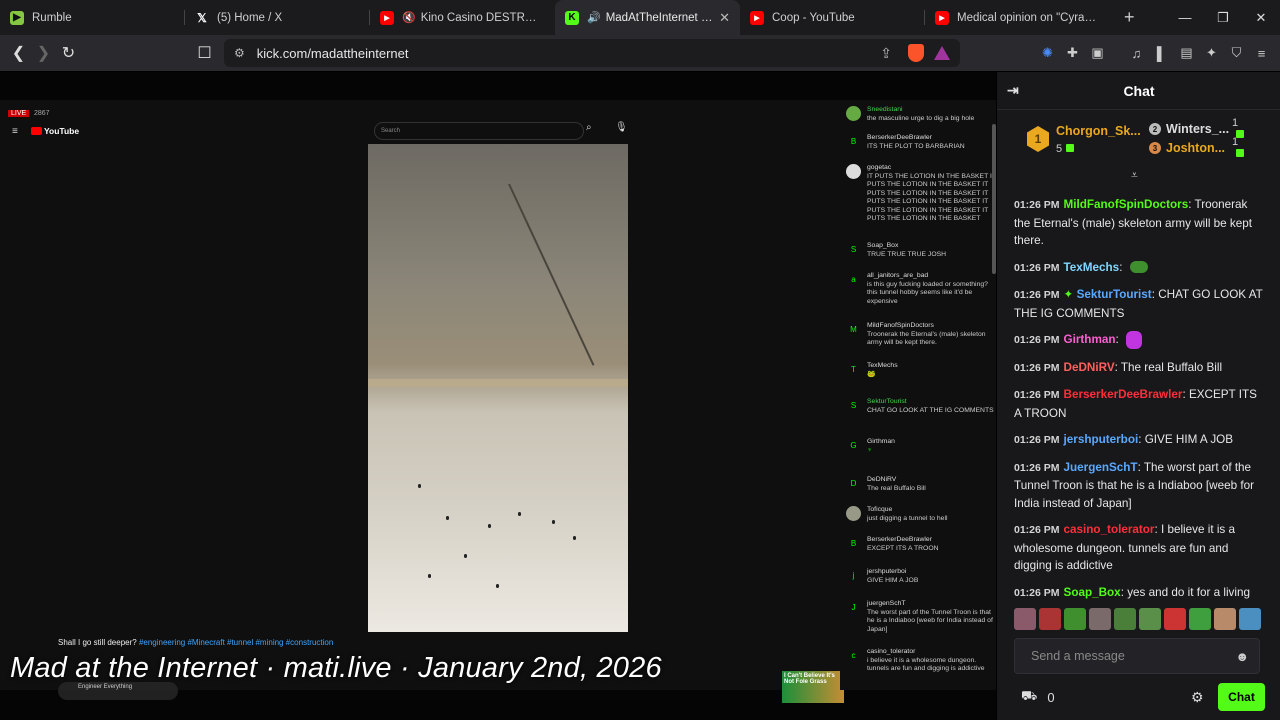 The image size is (1280, 720). Describe the element at coordinates (1211, 53) in the screenshot. I see `leo-ai-icon: ✦` at that location.